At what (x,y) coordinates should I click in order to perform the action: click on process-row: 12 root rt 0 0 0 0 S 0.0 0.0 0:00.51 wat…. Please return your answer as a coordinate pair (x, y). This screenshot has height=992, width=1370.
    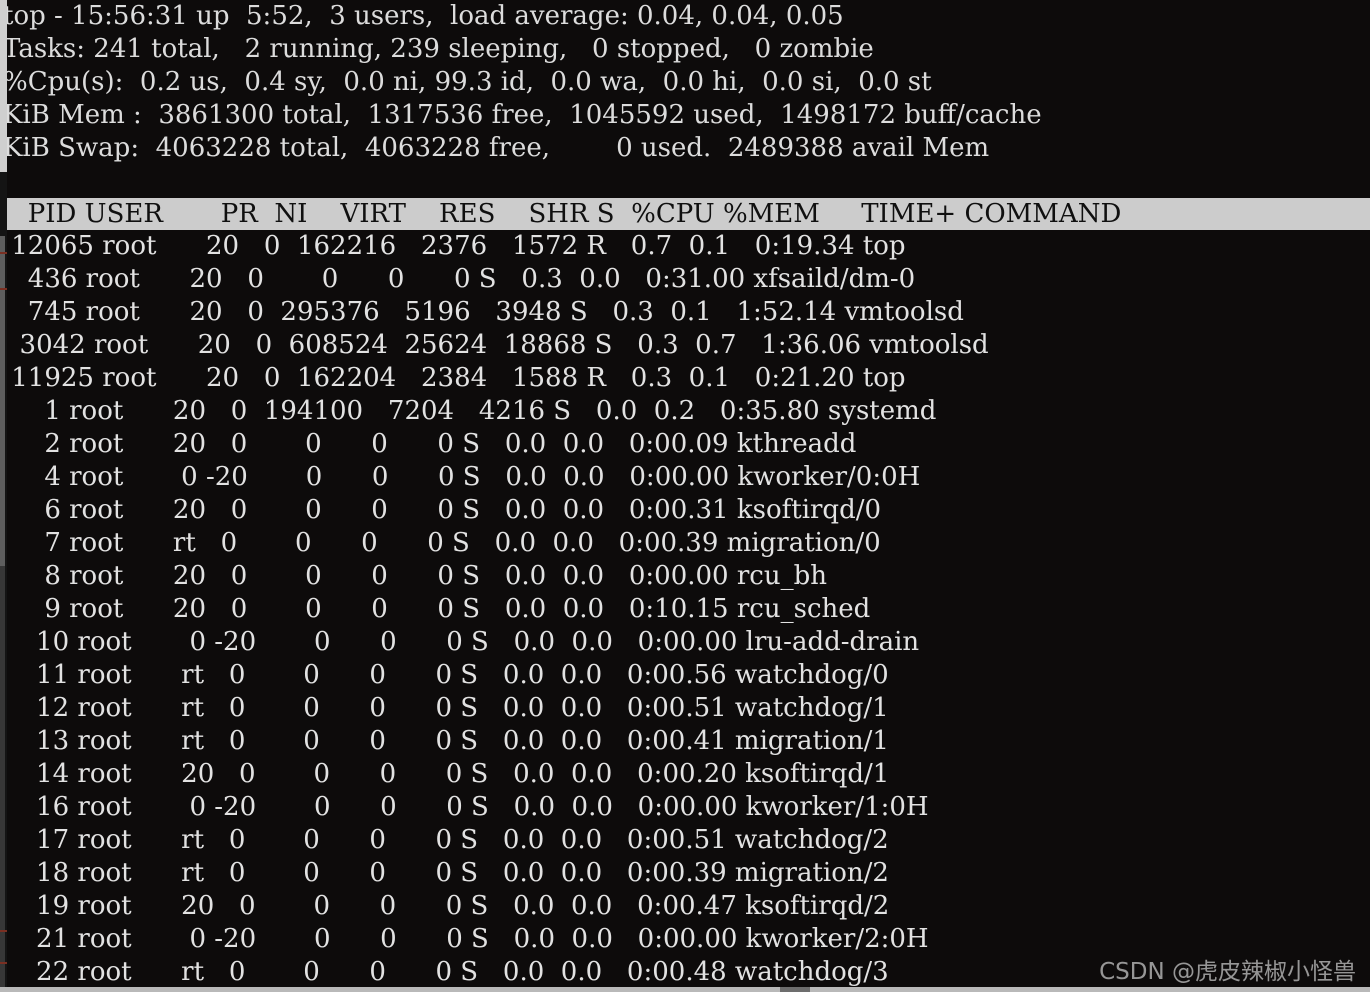
    Looking at the image, I should click on (685, 708).